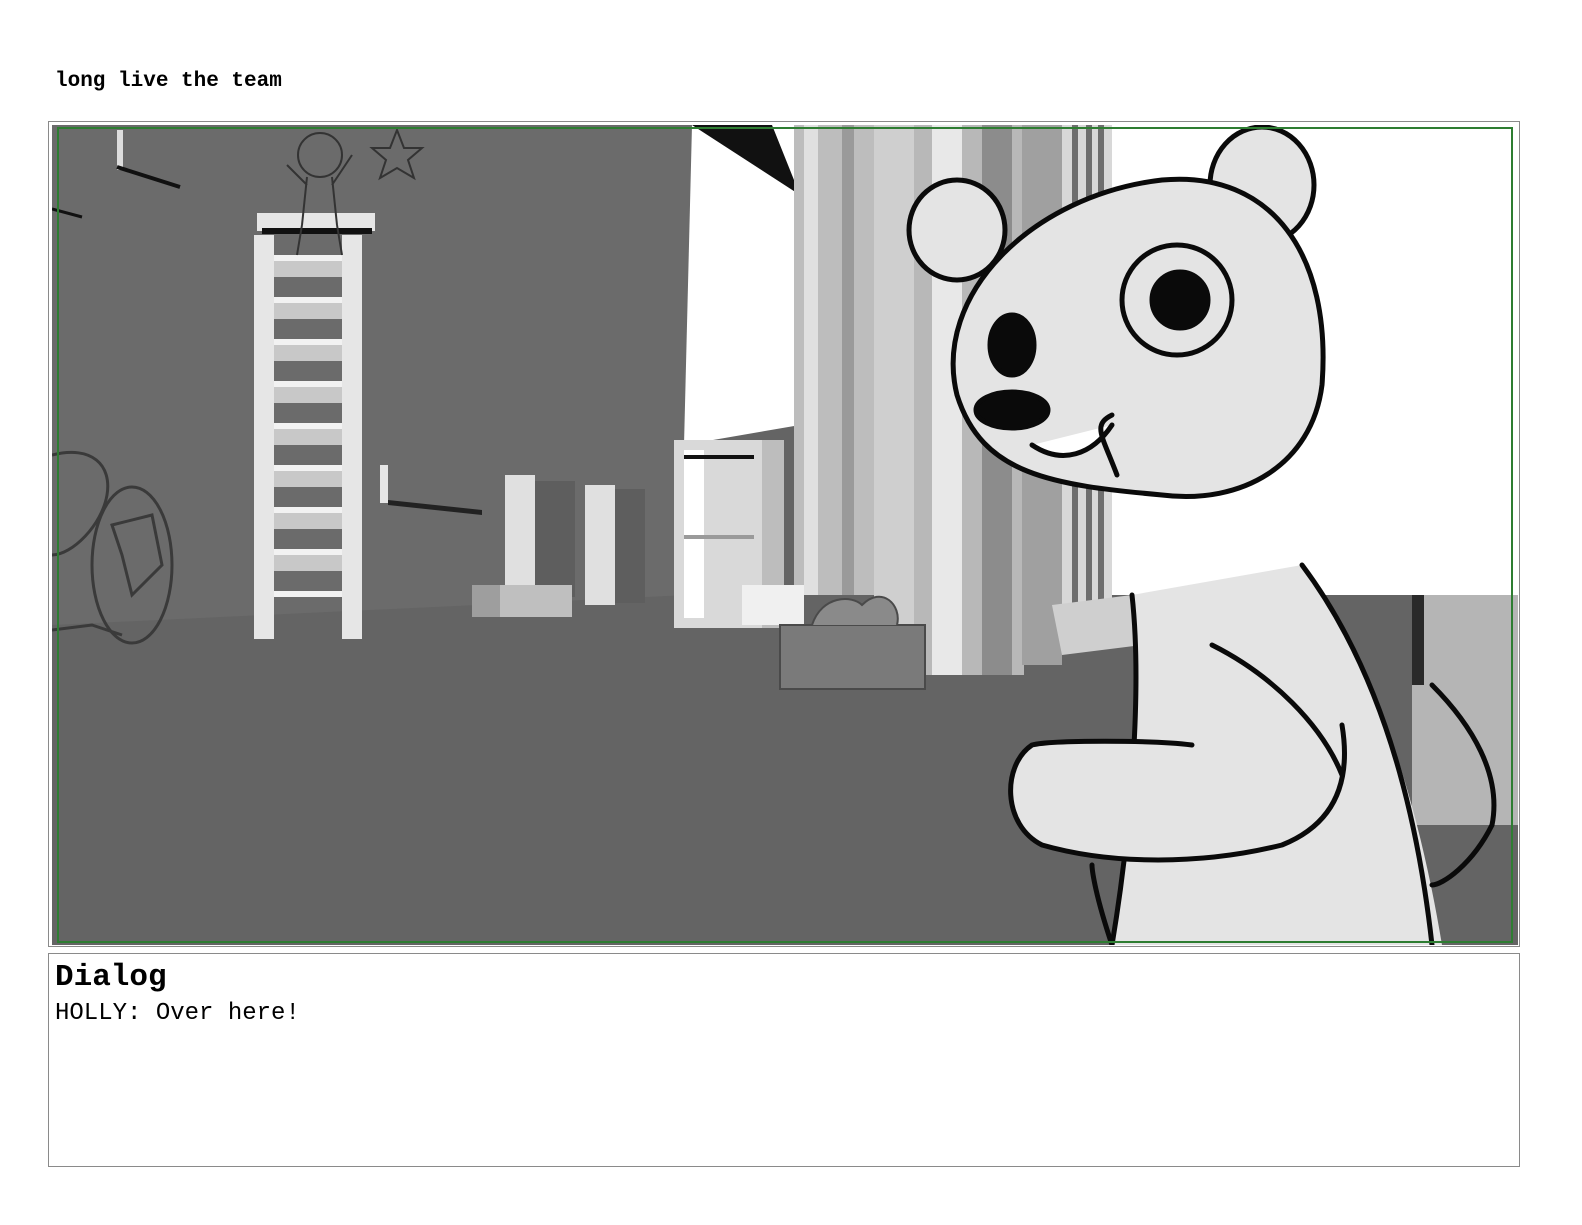 This screenshot has width=1582, height=1225. Describe the element at coordinates (111, 977) in the screenshot. I see `dialog-heading: Dialog` at that location.